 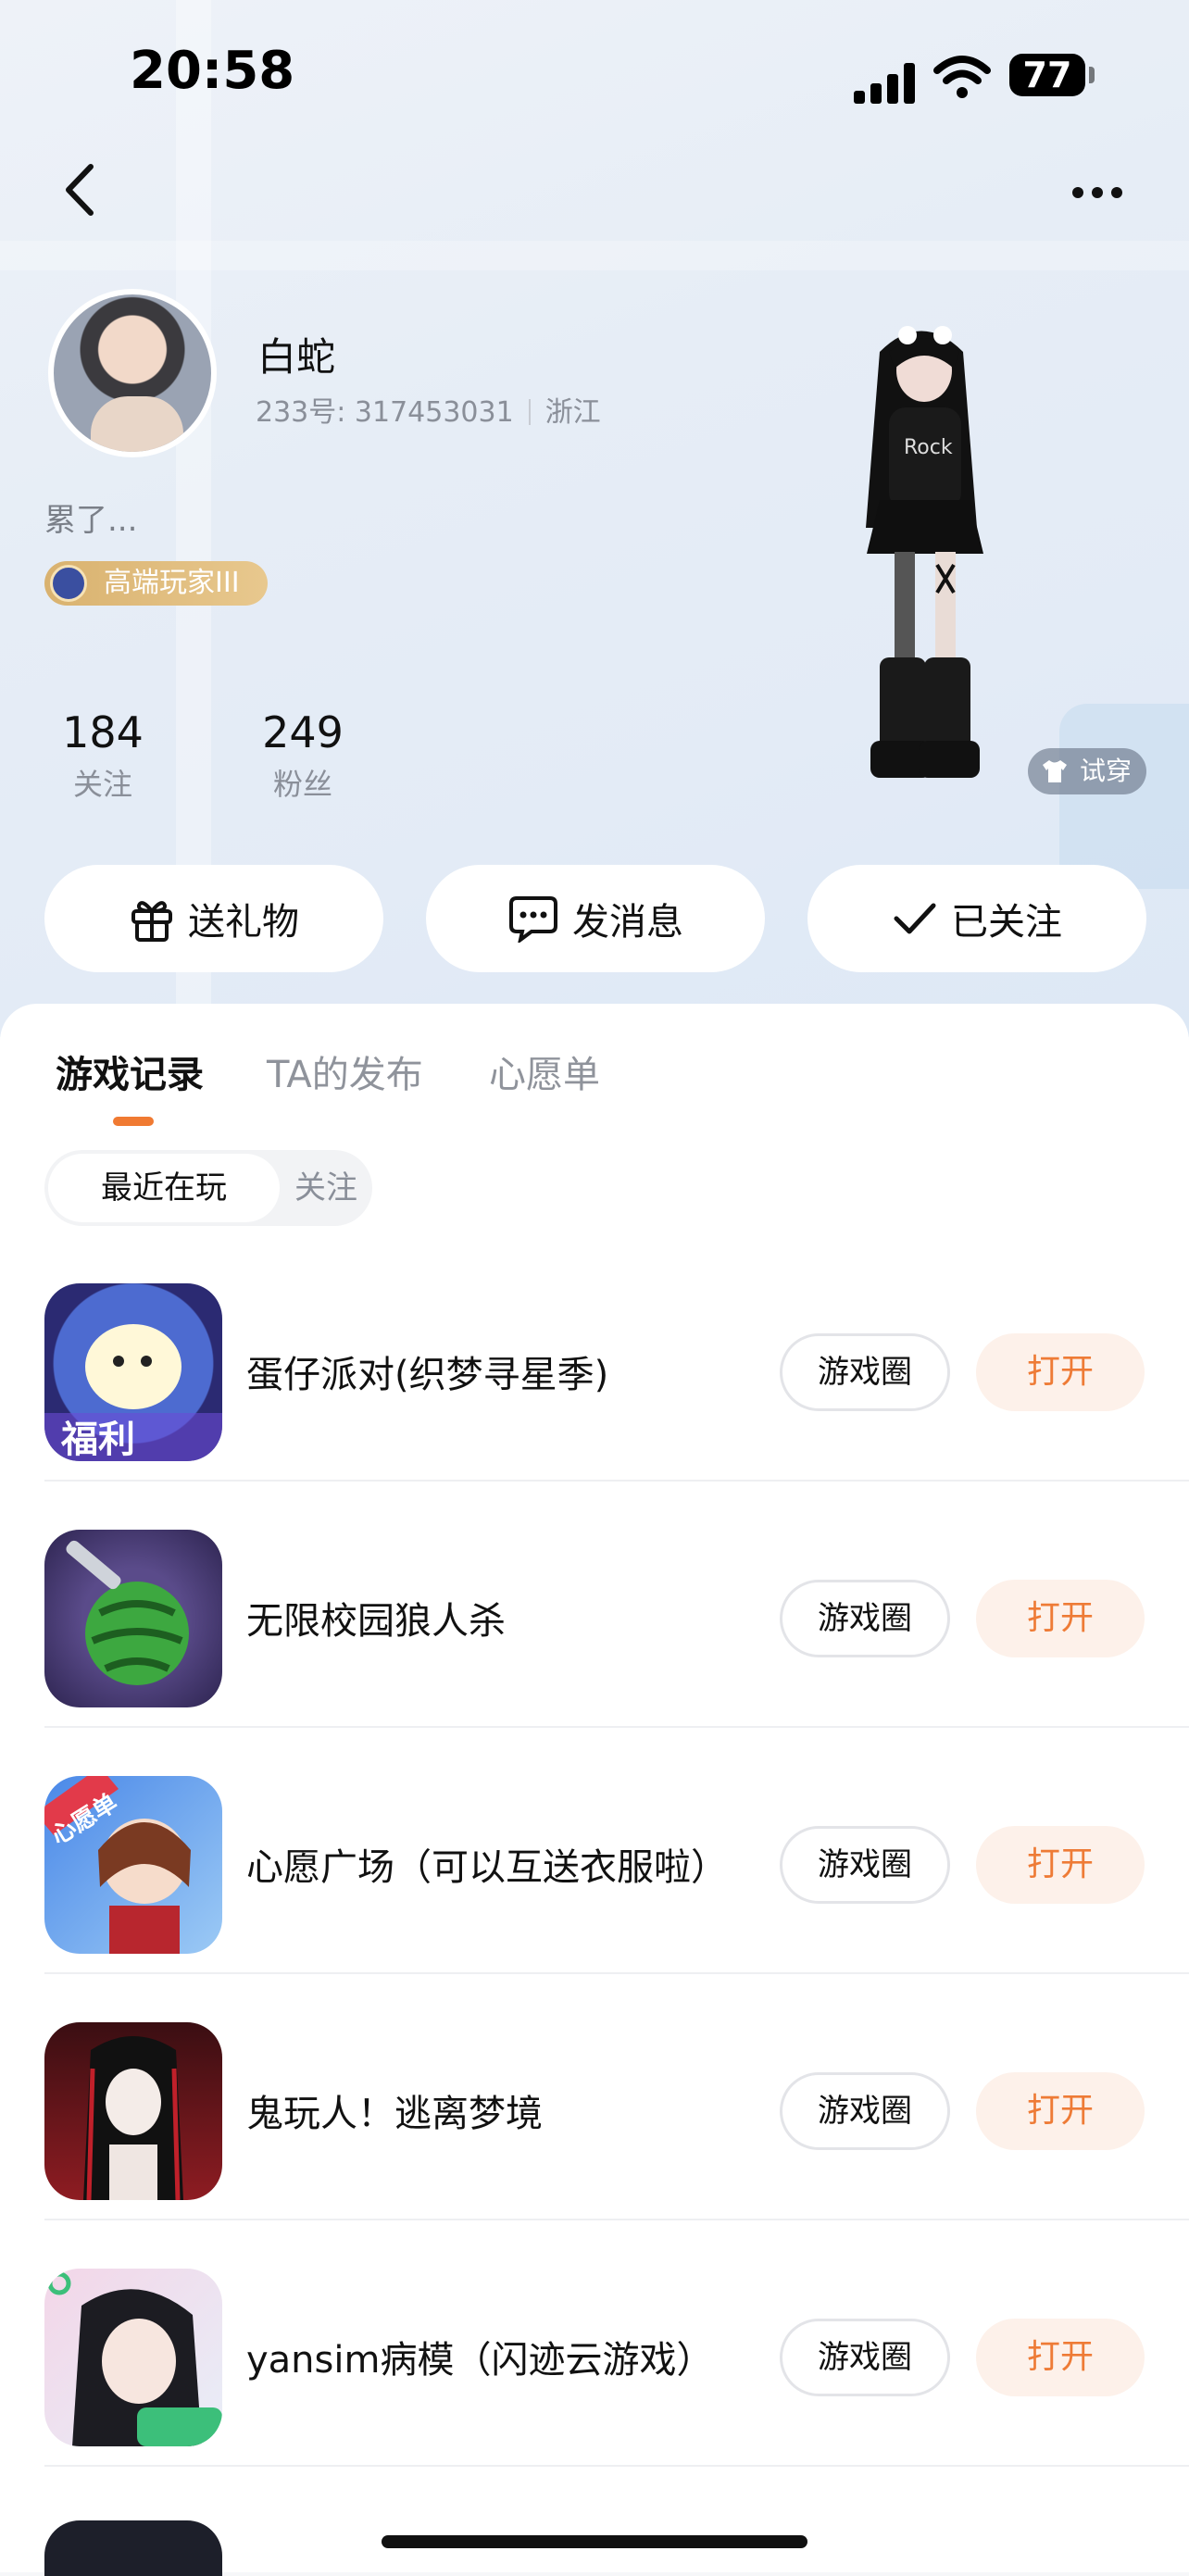 What do you see at coordinates (962, 77) in the screenshot?
I see `wifi-icon` at bounding box center [962, 77].